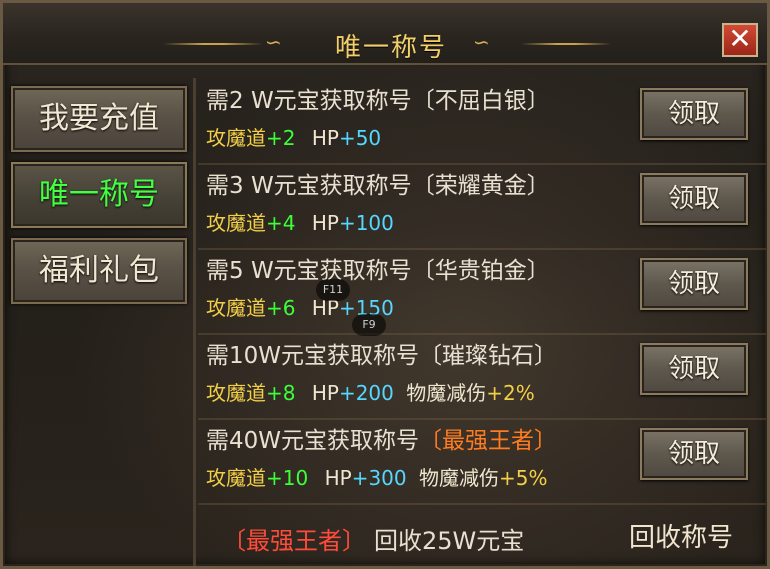  Describe the element at coordinates (449, 541) in the screenshot. I see `footer-recycle-text: 回收25W元宝` at that location.